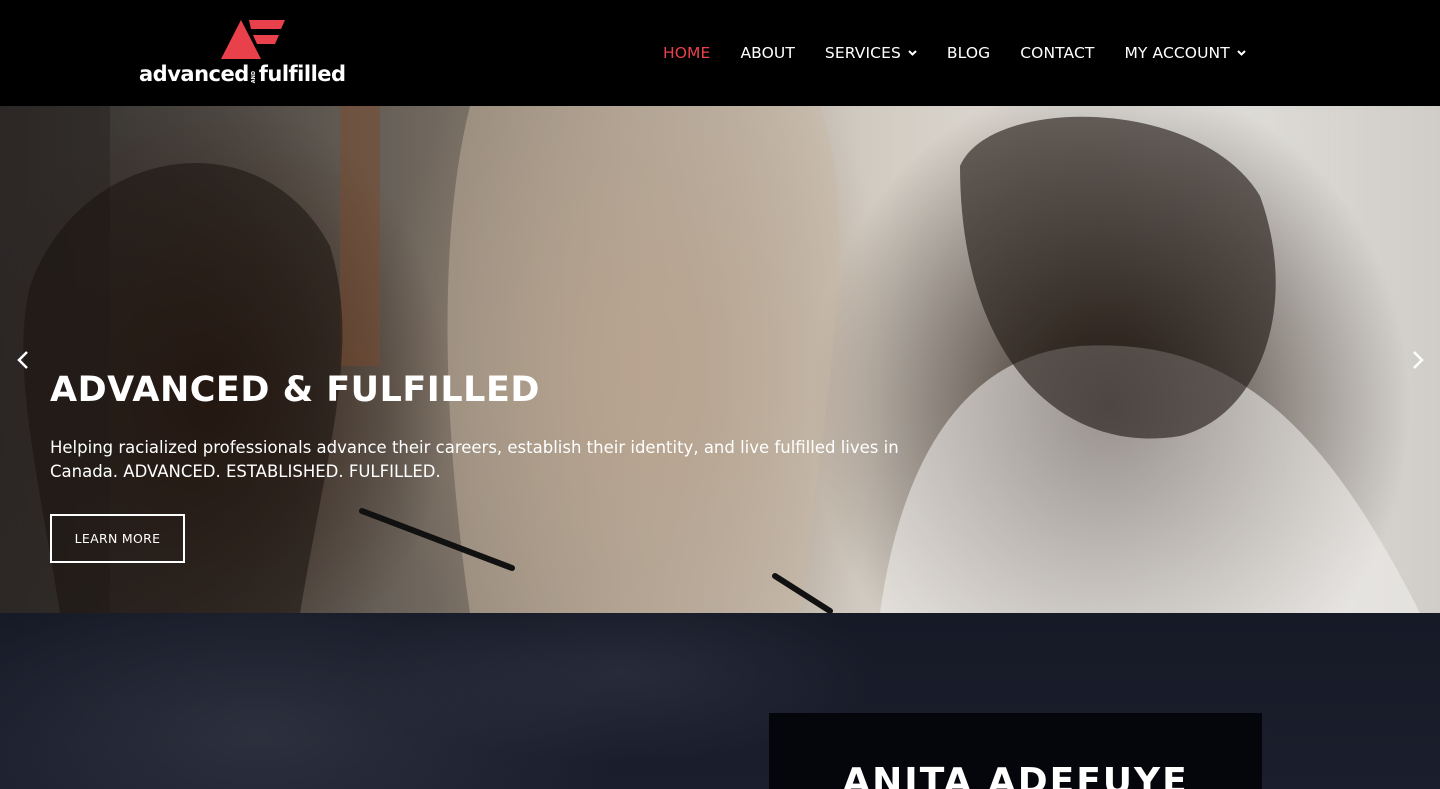 The image size is (1440, 789). Describe the element at coordinates (302, 74) in the screenshot. I see `logo-word-fulfilled: fulfilled` at that location.